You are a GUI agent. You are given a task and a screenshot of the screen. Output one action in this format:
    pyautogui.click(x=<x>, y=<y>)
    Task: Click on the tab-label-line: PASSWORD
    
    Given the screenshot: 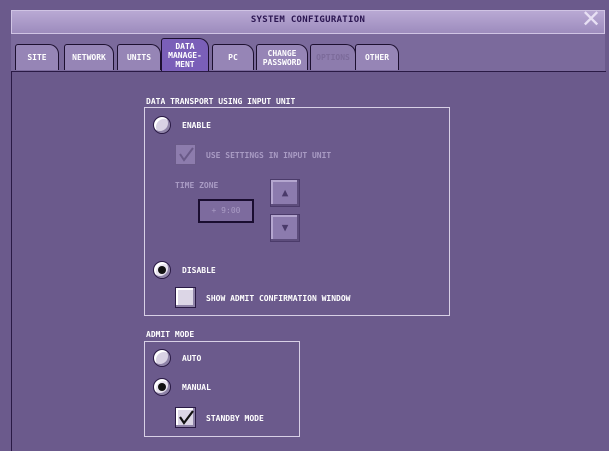 What is the action you would take?
    pyautogui.click(x=282, y=62)
    